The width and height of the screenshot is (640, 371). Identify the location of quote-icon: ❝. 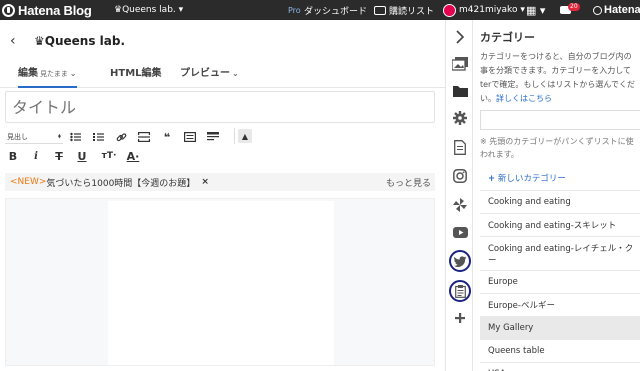
(167, 137).